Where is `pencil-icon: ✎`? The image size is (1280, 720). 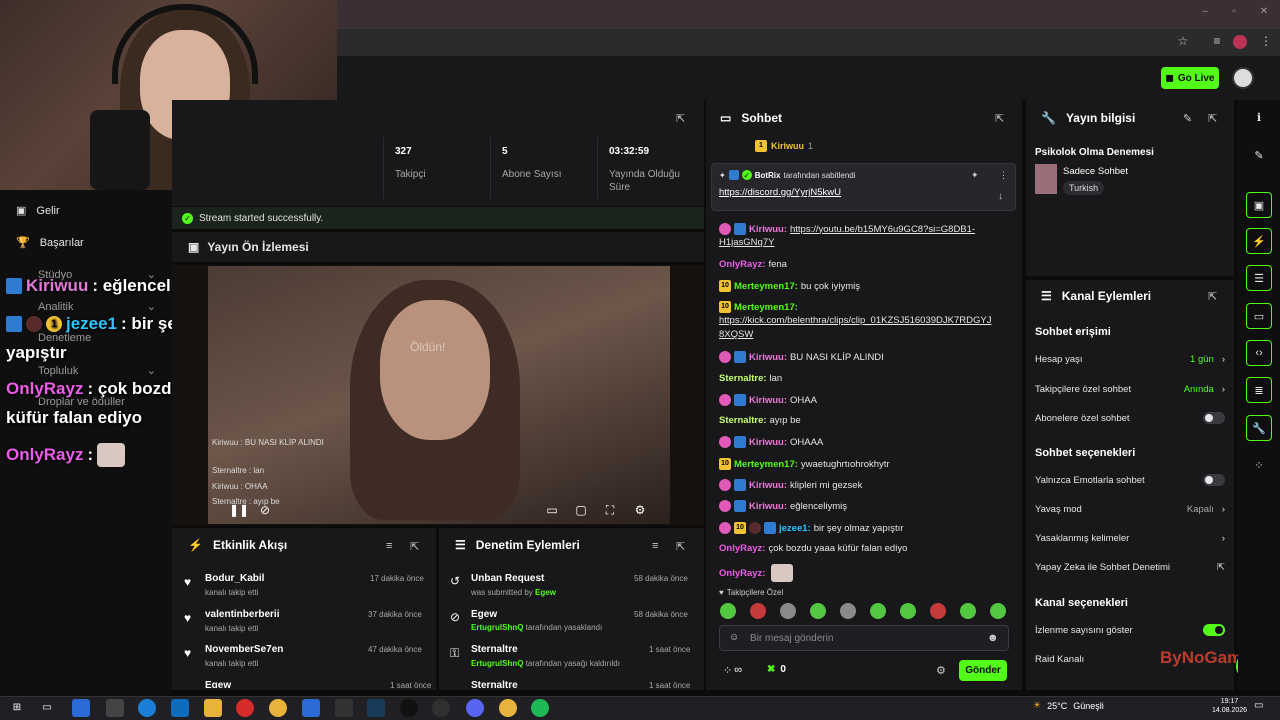
pencil-icon: ✎ is located at coordinates (1259, 155).